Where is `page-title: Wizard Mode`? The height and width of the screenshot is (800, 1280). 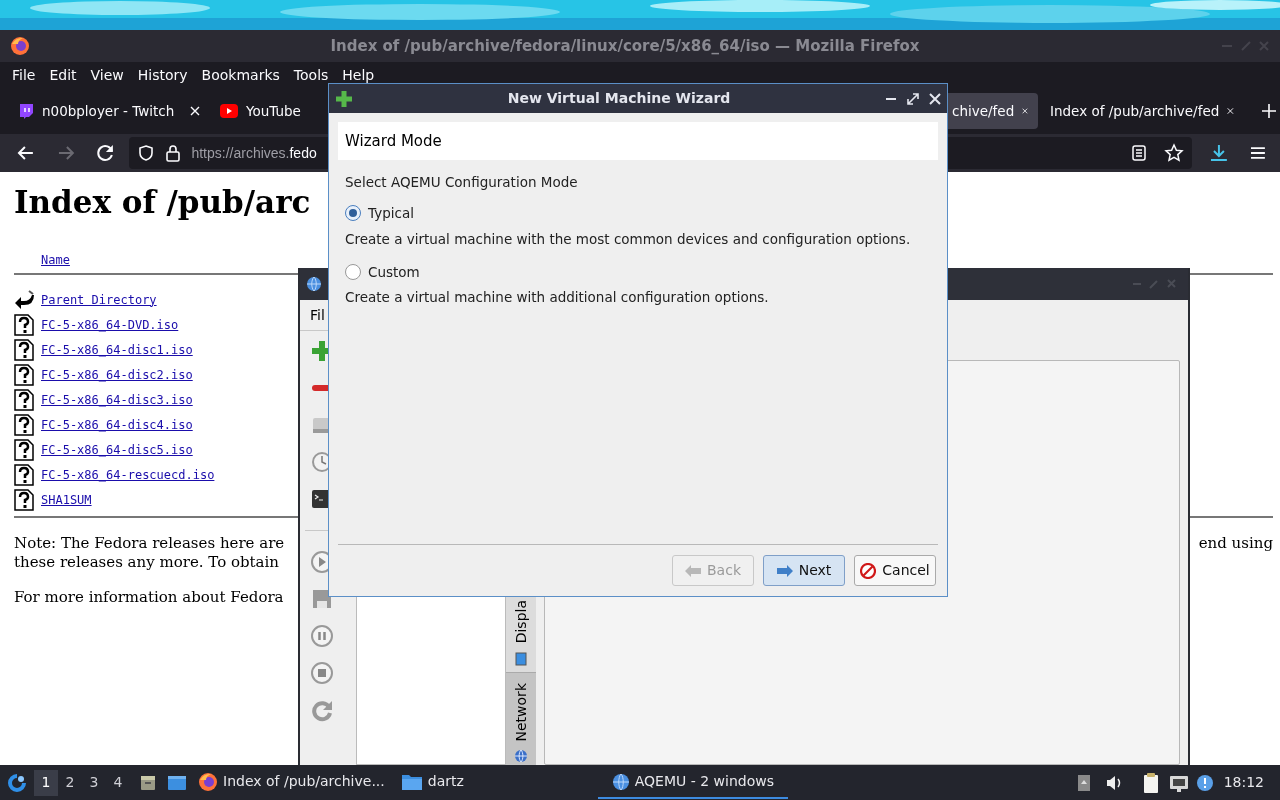
page-title: Wizard Mode is located at coordinates (393, 141).